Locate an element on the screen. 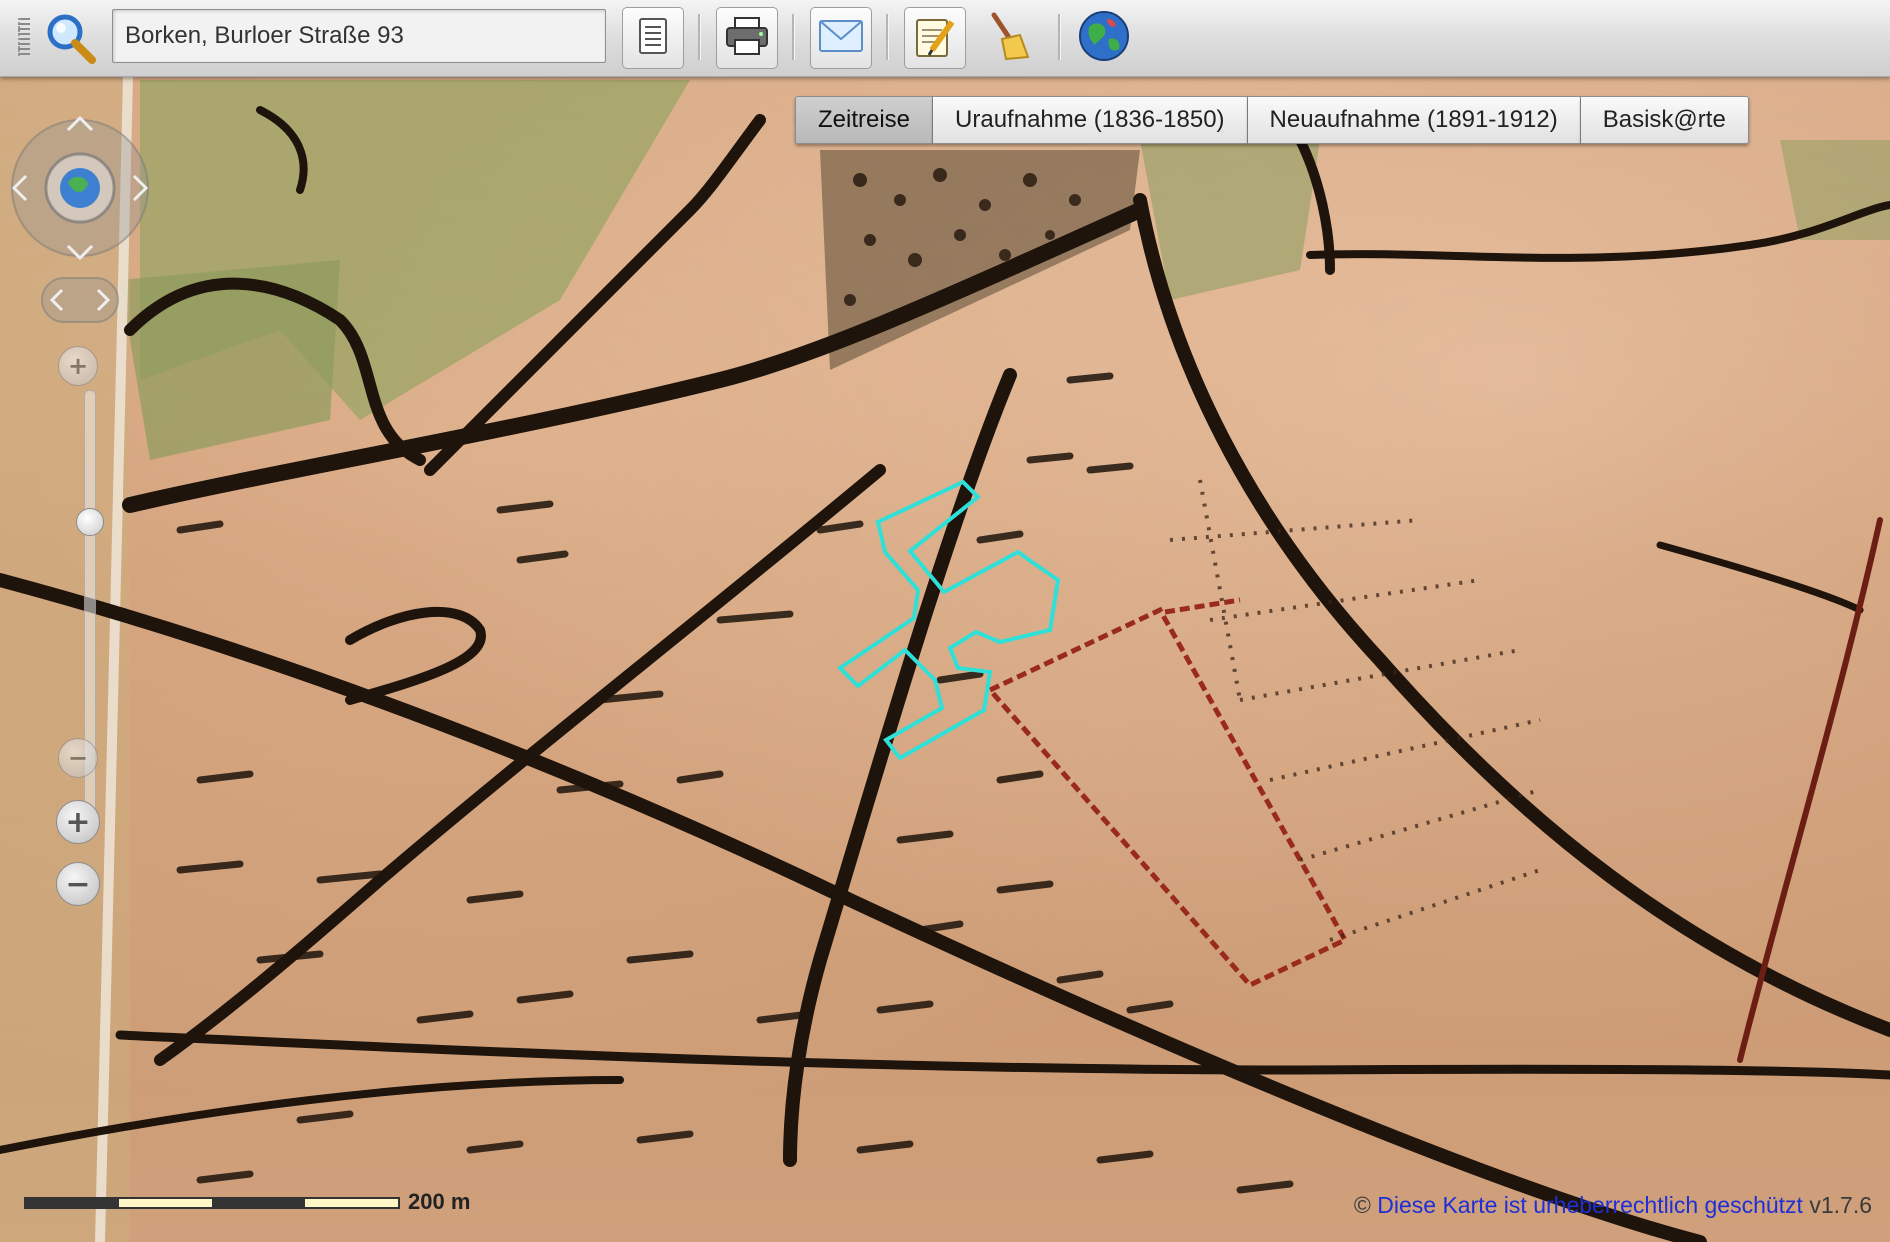 This screenshot has height=1242, width=1890. tab-uraufnahme: Uraufnahme (1836-1850) is located at coordinates (1090, 120).